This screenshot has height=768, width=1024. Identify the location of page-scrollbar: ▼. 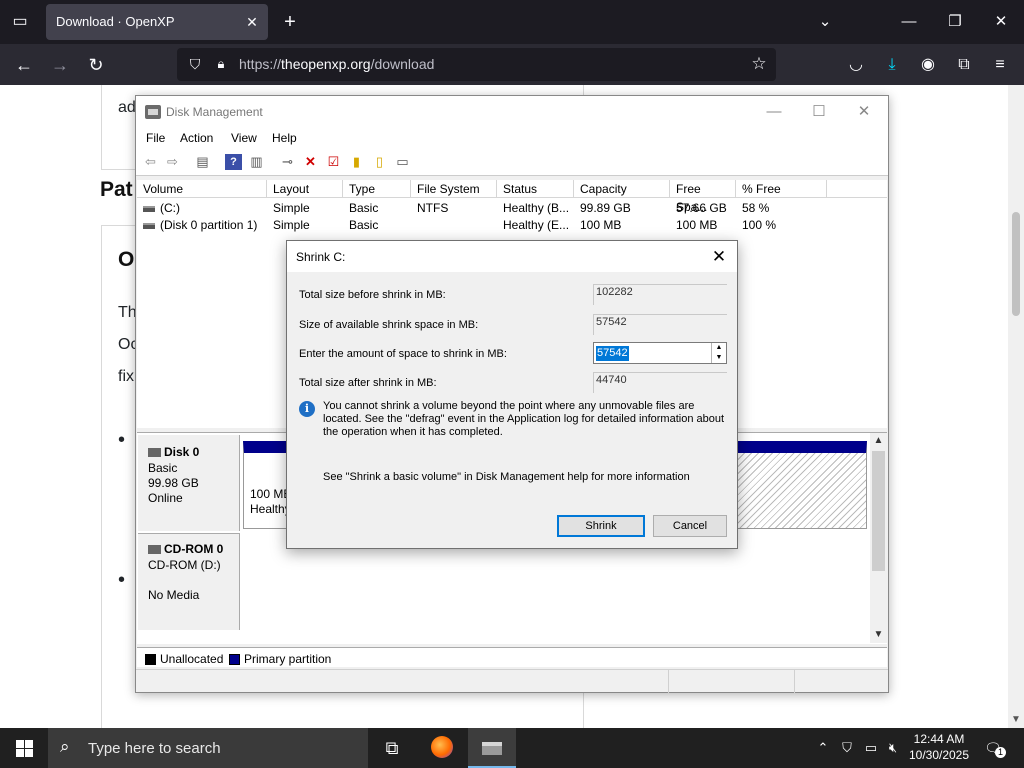
(1016, 406).